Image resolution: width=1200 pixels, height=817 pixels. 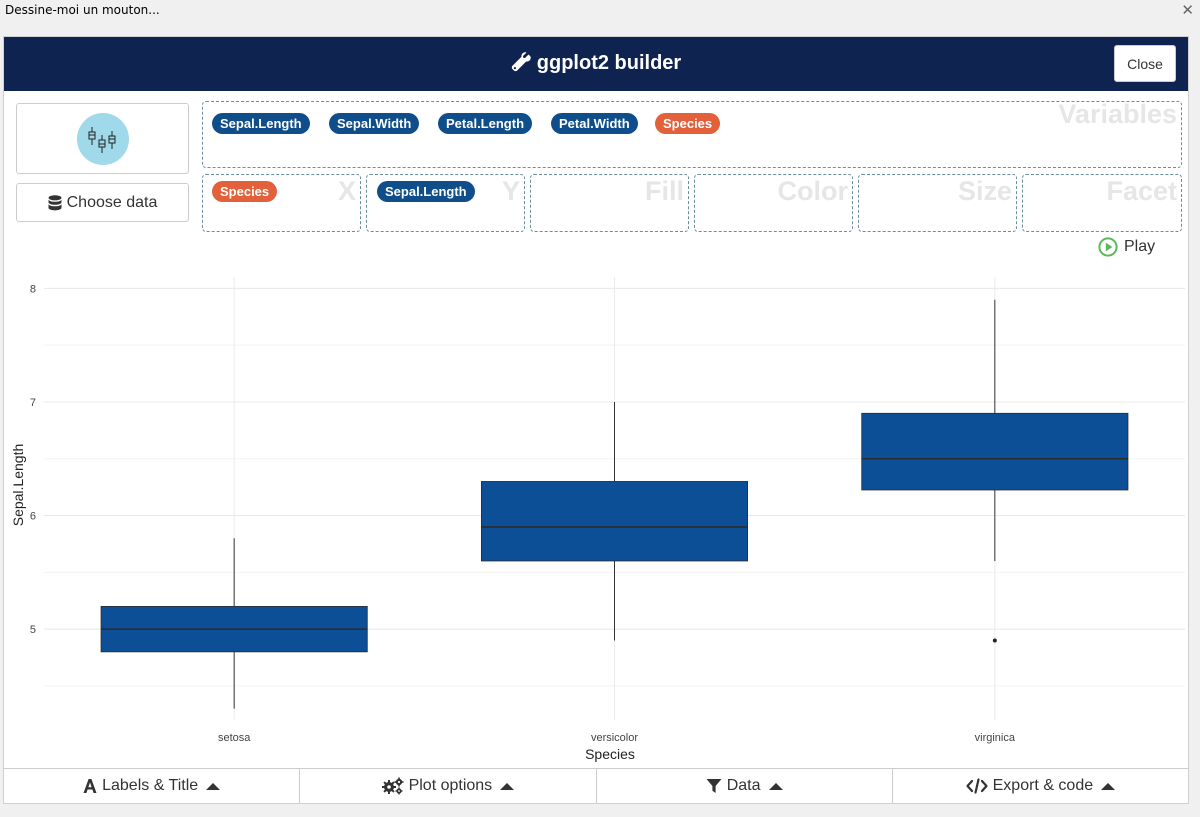 I want to click on data-tab: Data, so click(x=744, y=785).